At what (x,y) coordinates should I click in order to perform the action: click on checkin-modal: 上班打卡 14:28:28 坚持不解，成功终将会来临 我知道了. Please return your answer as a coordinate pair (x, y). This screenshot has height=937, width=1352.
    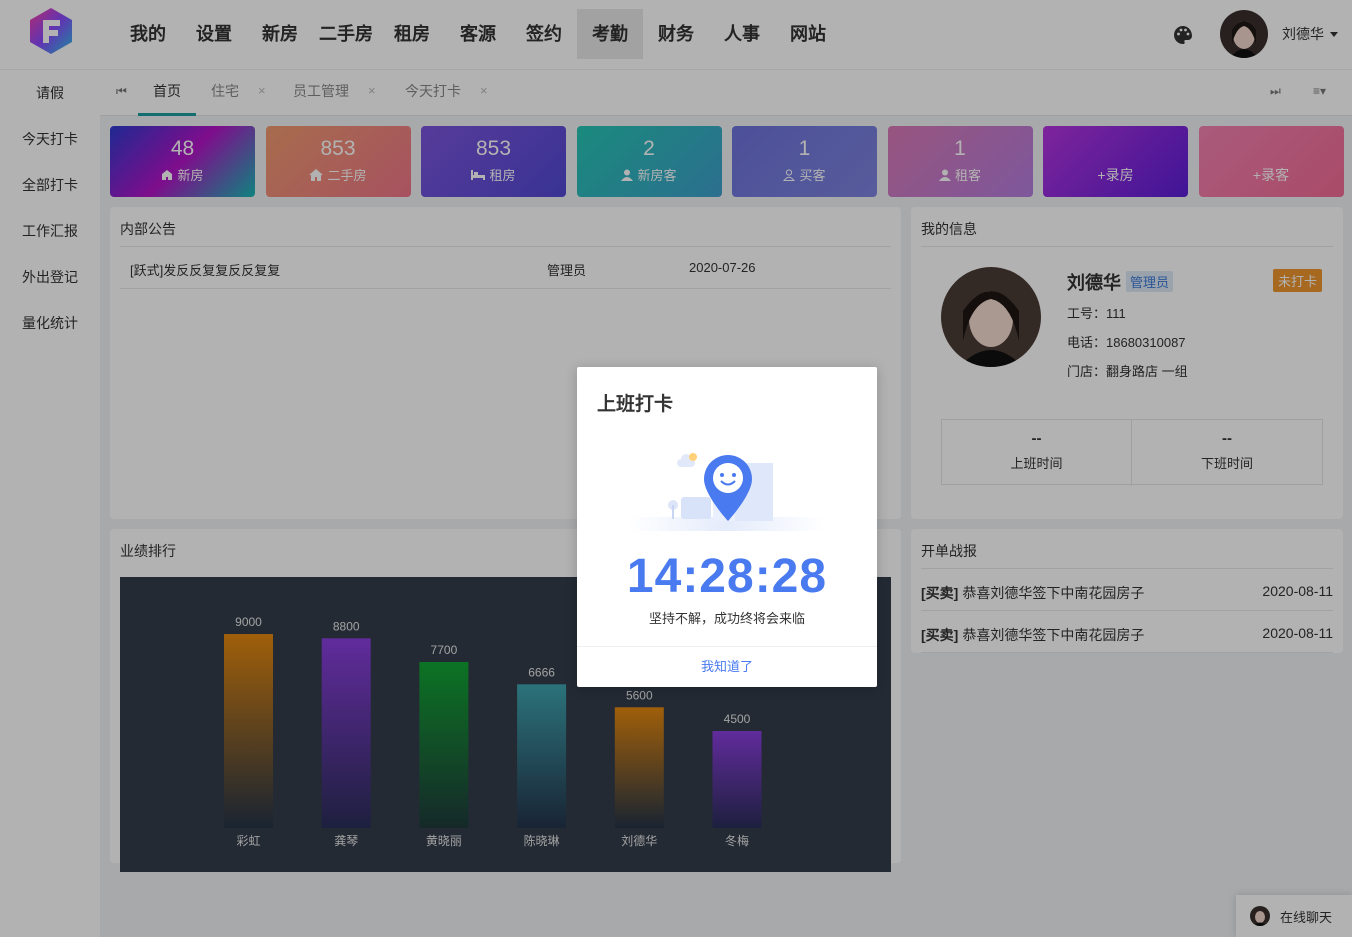
    Looking at the image, I should click on (727, 527).